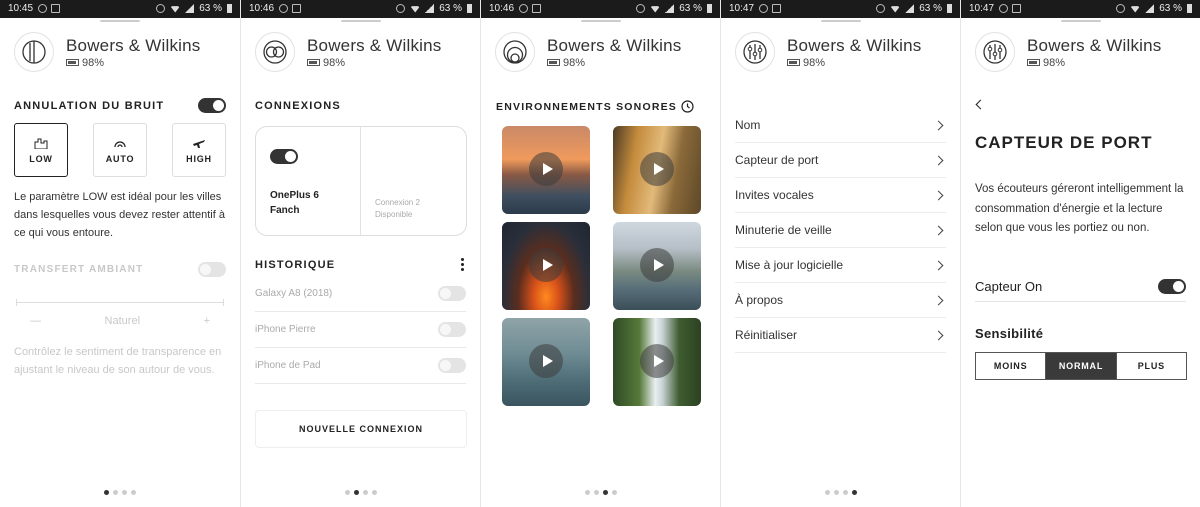 This screenshot has height=507, width=1200. I want to click on environment-tile-autumn-forest, so click(657, 170).